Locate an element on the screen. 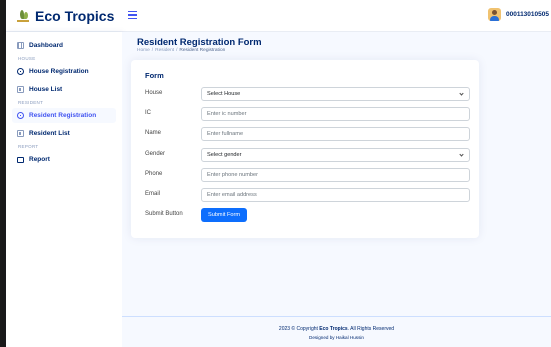  submit-form-button: Submit Form is located at coordinates (224, 215).